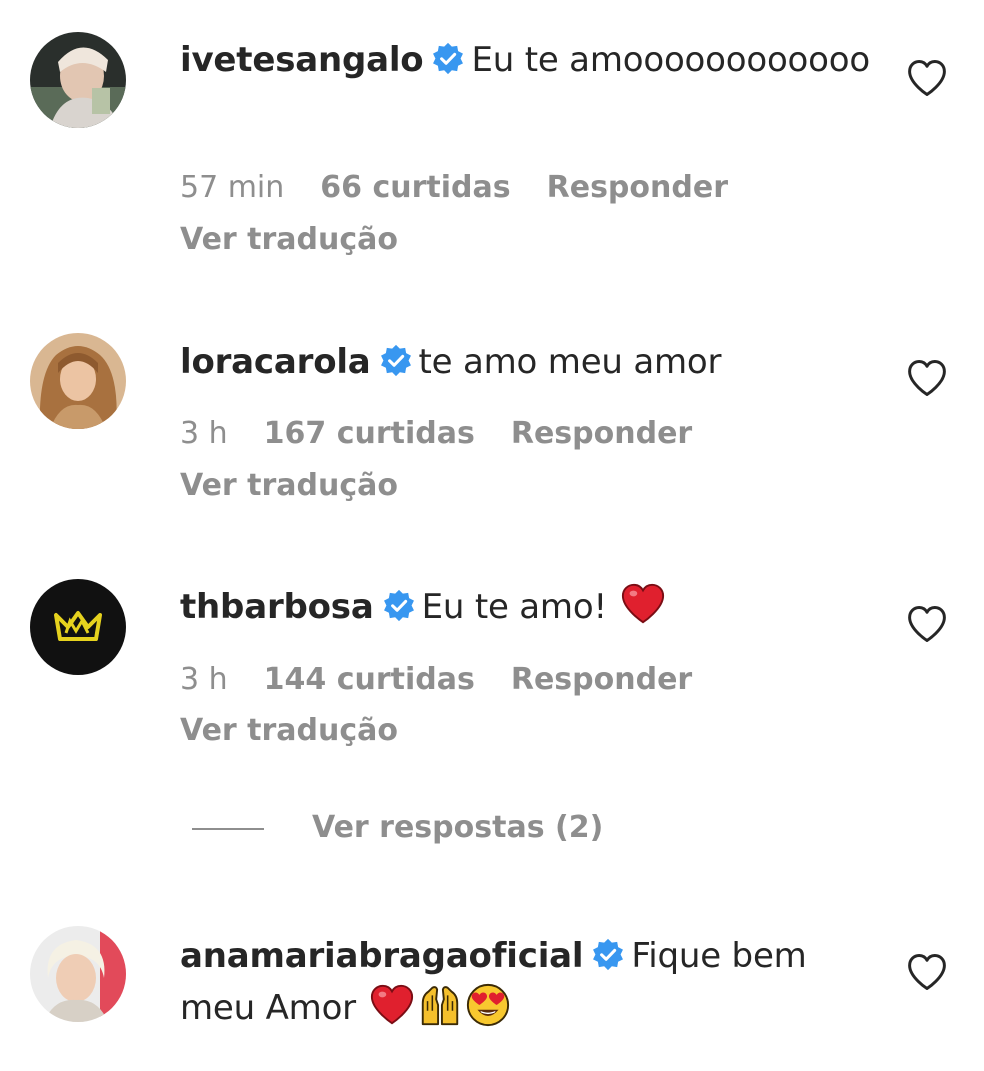 Image resolution: width=984 pixels, height=1071 pixels. Describe the element at coordinates (382, 956) in the screenshot. I see `username: anamariabragaoficial` at that location.